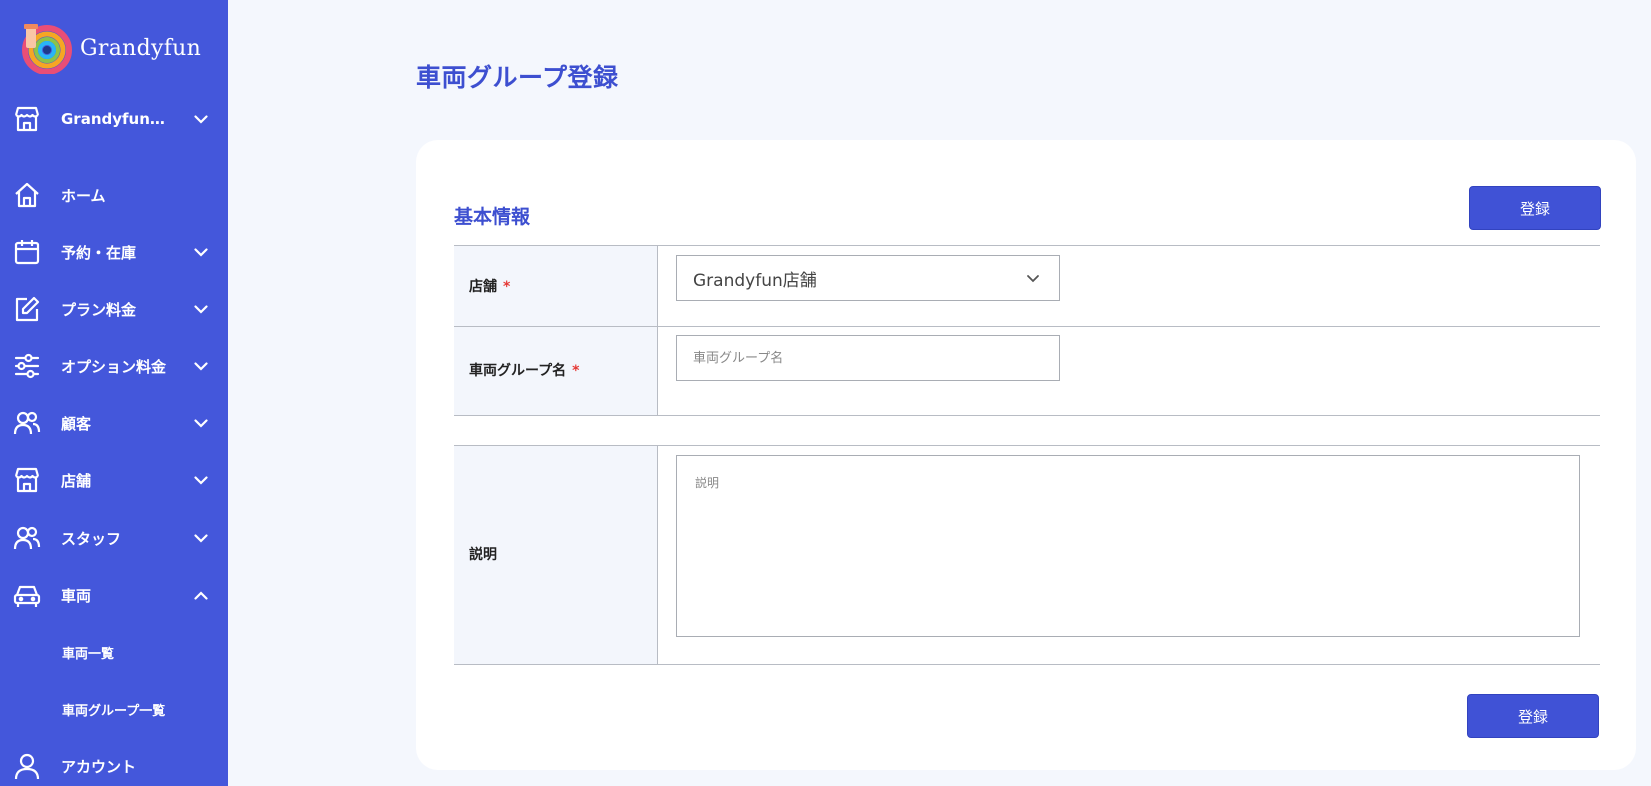 The height and width of the screenshot is (786, 1651). I want to click on car-icon, so click(27, 595).